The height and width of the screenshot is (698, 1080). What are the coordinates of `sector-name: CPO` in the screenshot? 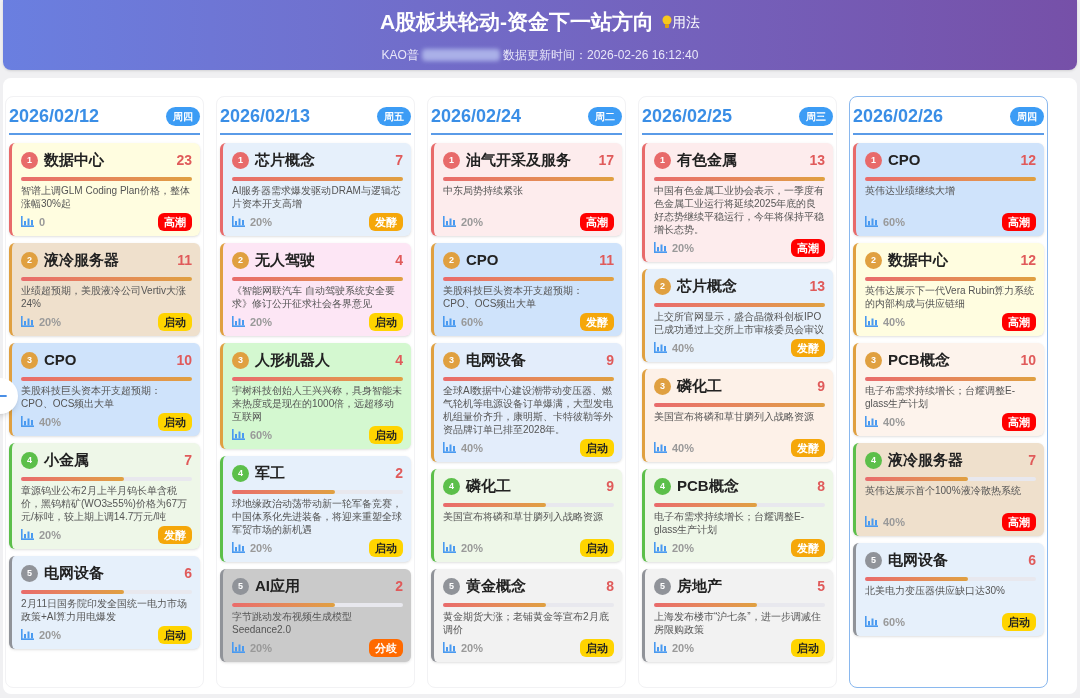 It's located at (482, 260).